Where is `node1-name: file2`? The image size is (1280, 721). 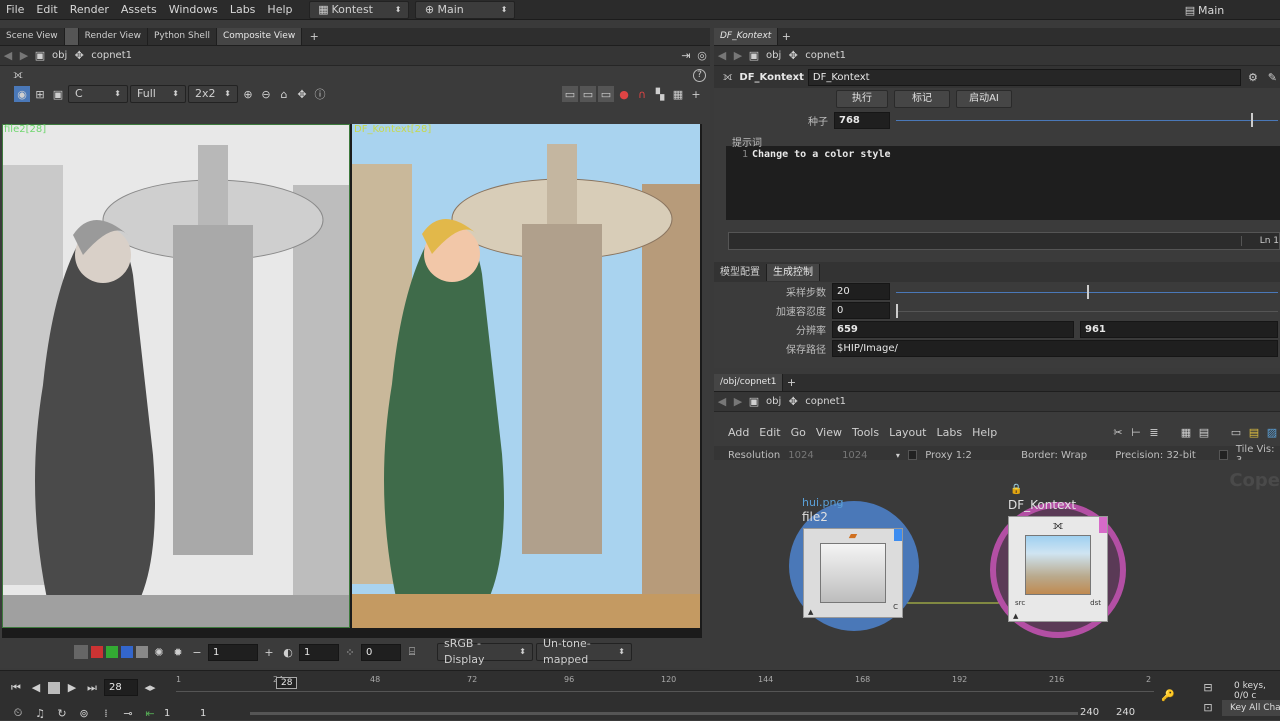
node1-name: file2 is located at coordinates (815, 517).